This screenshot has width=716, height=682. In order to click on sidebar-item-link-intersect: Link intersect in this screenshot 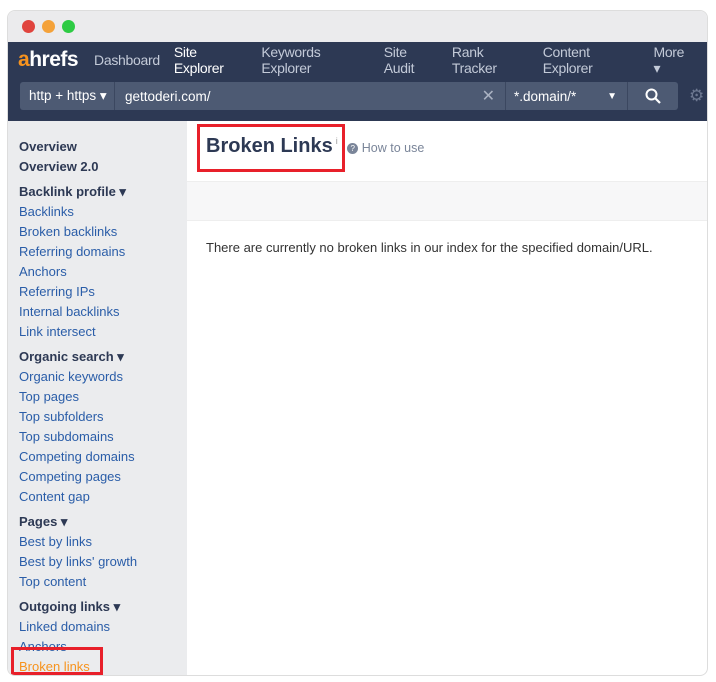, I will do `click(103, 332)`.